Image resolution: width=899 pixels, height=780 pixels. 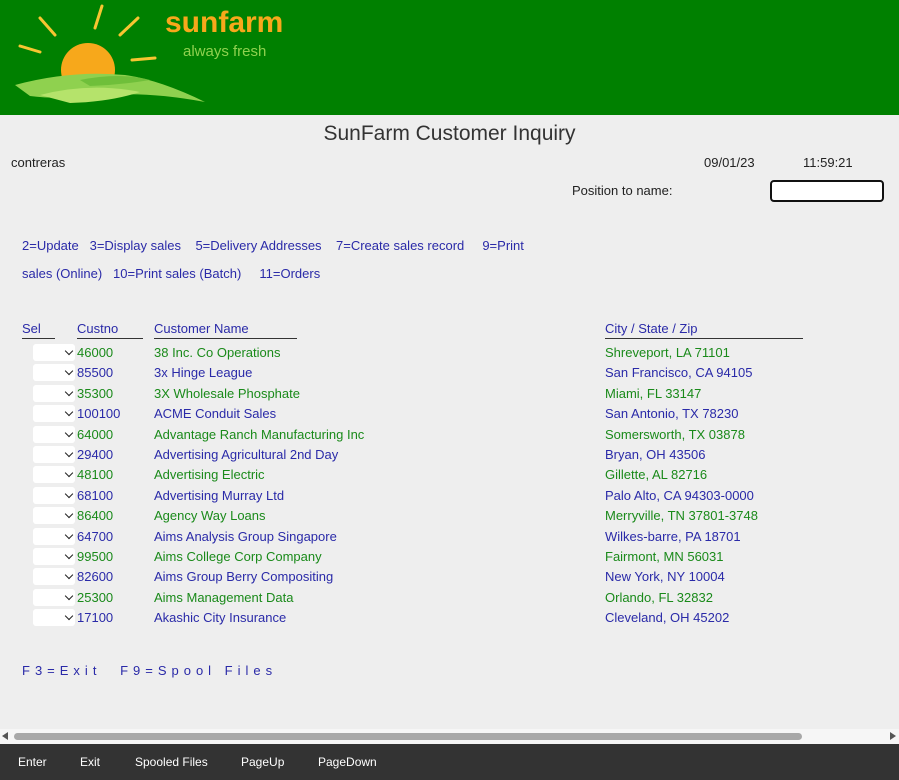 I want to click on customer-name: Advantage Ranch Manufacturing Inc, so click(x=259, y=434).